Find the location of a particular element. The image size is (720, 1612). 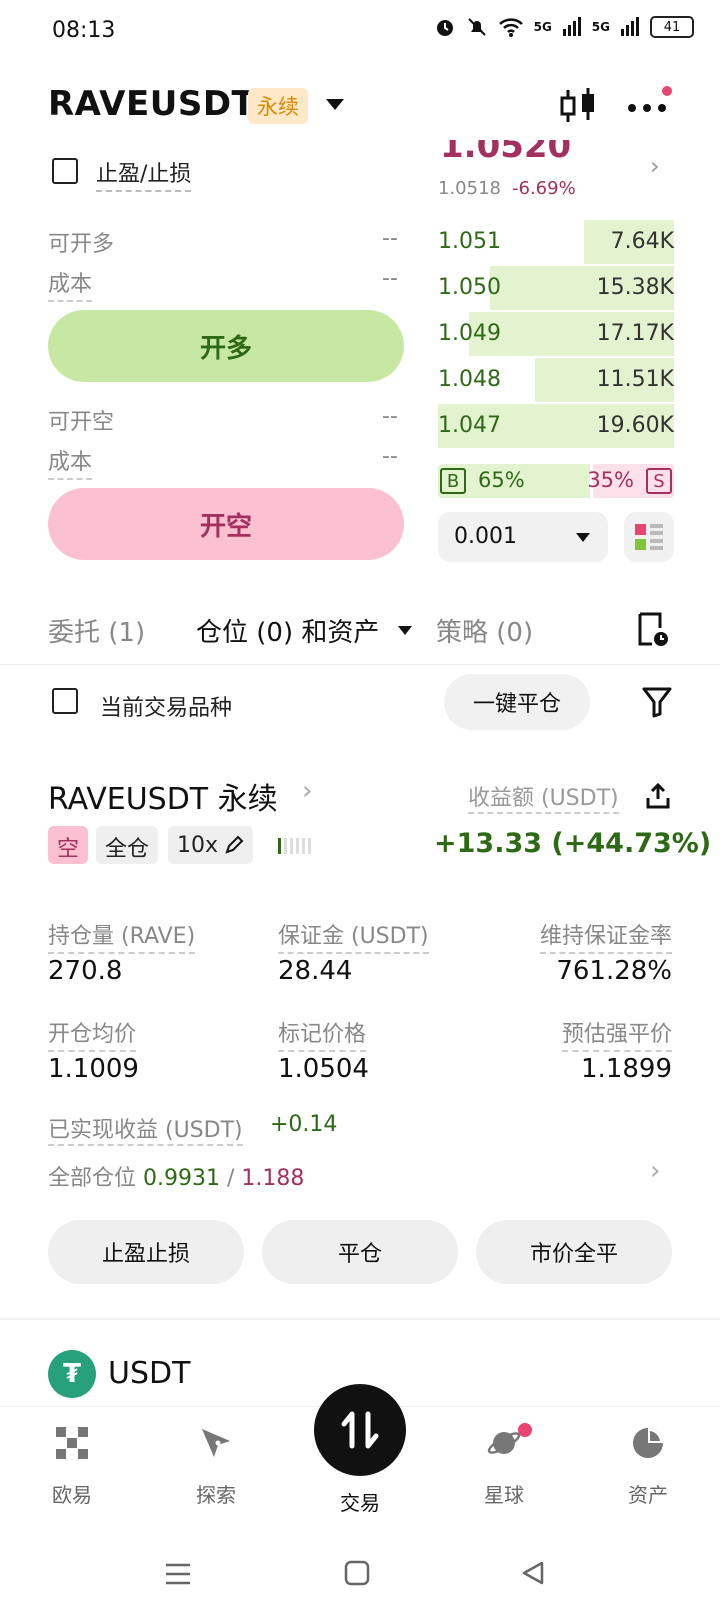

system-nav-bar is located at coordinates (360, 1576).